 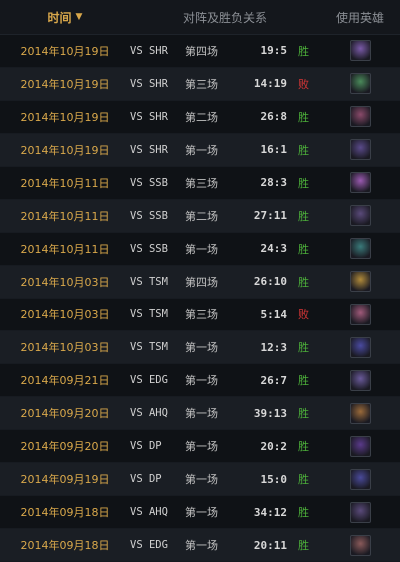 I want to click on match-date: 2014年10月19日, so click(x=65, y=150).